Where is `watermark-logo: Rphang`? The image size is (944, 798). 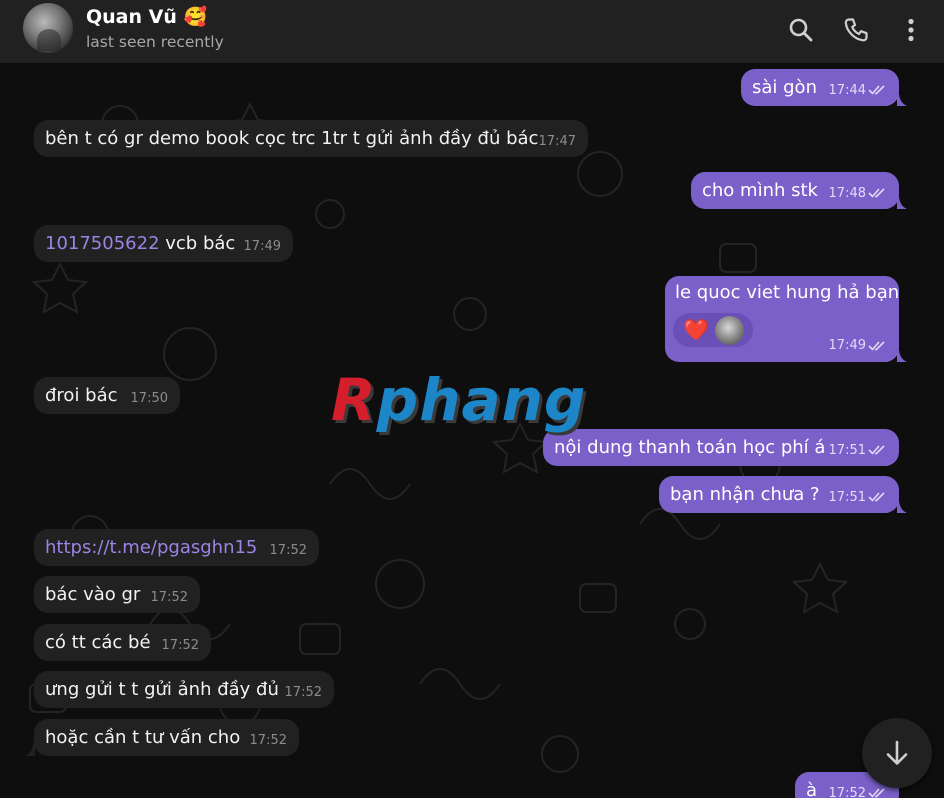 watermark-logo: Rphang is located at coordinates (473, 400).